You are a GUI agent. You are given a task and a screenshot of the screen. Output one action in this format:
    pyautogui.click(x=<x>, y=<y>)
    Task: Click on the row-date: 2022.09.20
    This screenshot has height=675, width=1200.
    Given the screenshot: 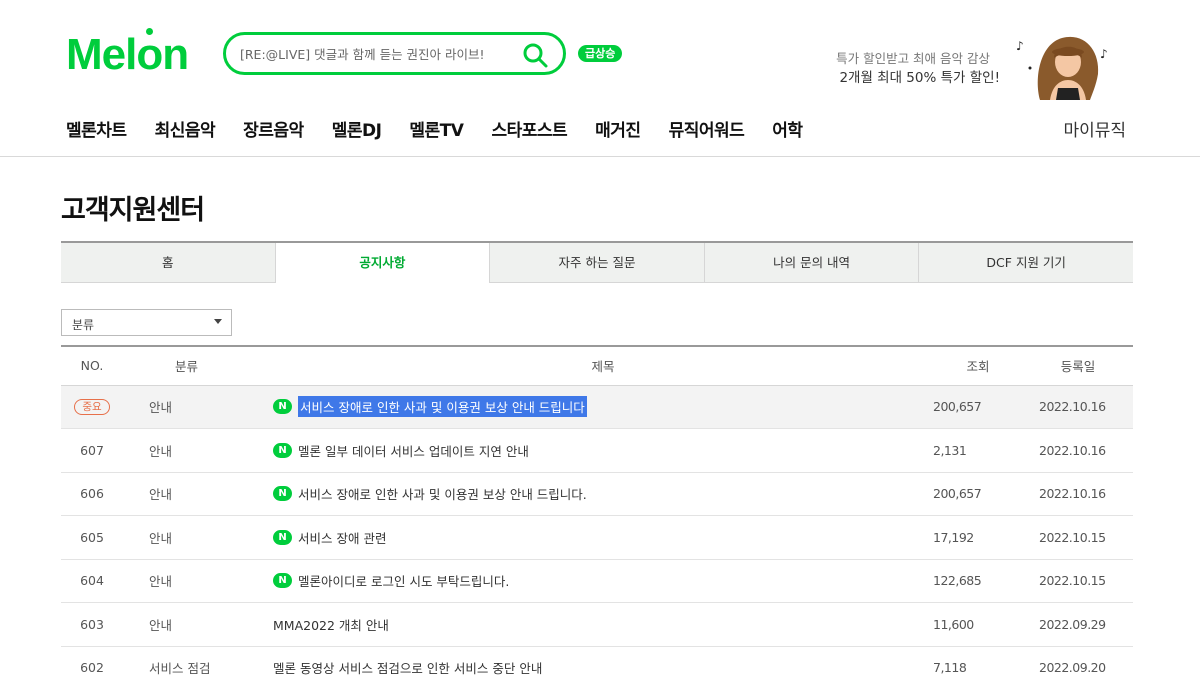 What is the action you would take?
    pyautogui.click(x=1072, y=667)
    